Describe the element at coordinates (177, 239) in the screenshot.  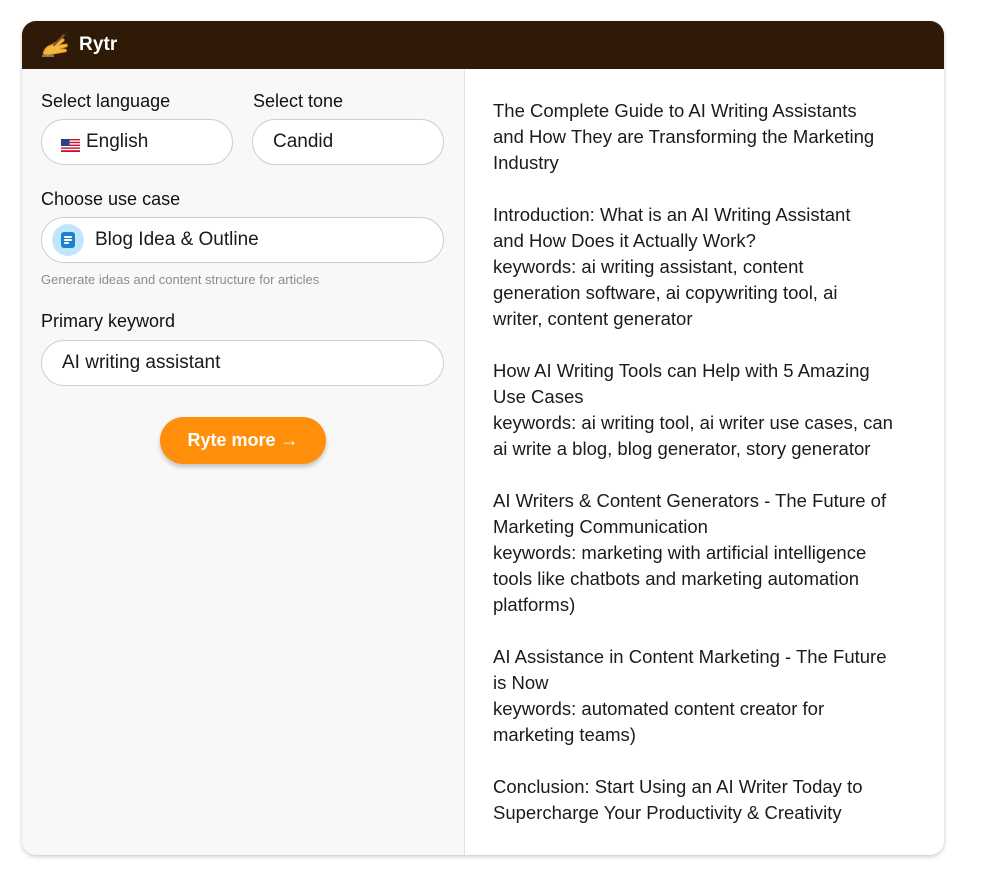
I see `usecase-value: Blog Idea & Outline` at that location.